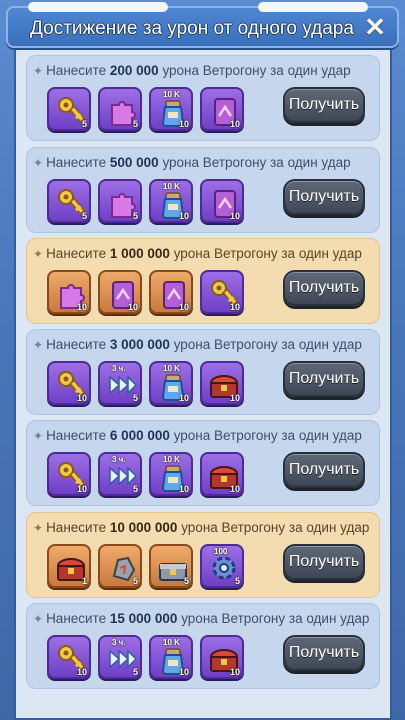 The width and height of the screenshot is (405, 720). What do you see at coordinates (139, 253) in the screenshot?
I see `damage-amount: 1 000 000` at bounding box center [139, 253].